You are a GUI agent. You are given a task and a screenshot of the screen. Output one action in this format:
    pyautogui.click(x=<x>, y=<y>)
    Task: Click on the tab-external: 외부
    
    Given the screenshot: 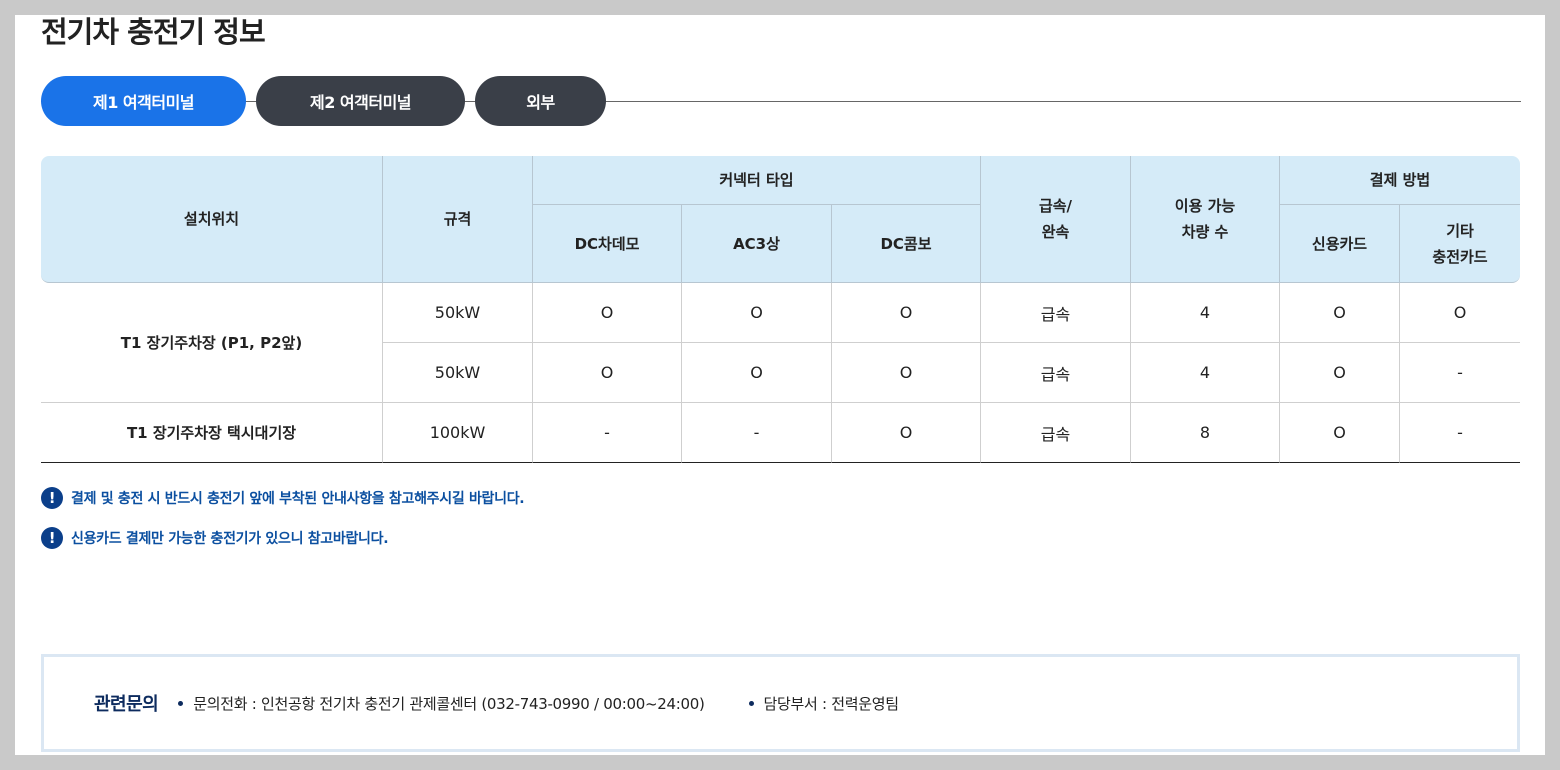 What is the action you would take?
    pyautogui.click(x=540, y=101)
    